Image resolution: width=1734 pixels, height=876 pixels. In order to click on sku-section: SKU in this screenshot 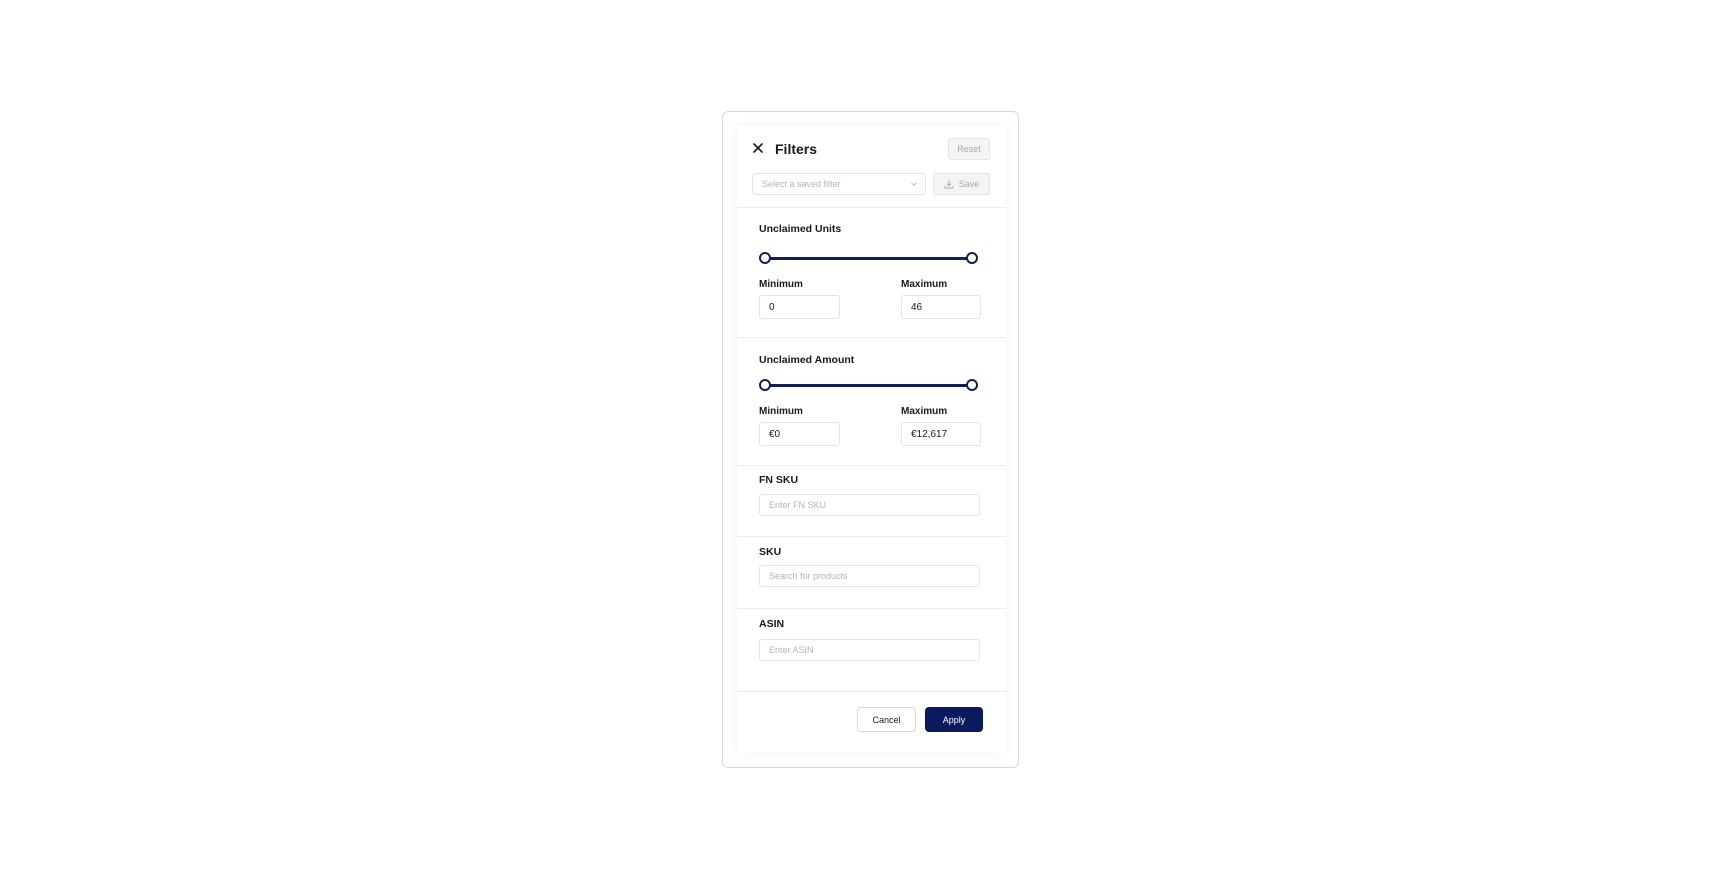, I will do `click(871, 573)`.